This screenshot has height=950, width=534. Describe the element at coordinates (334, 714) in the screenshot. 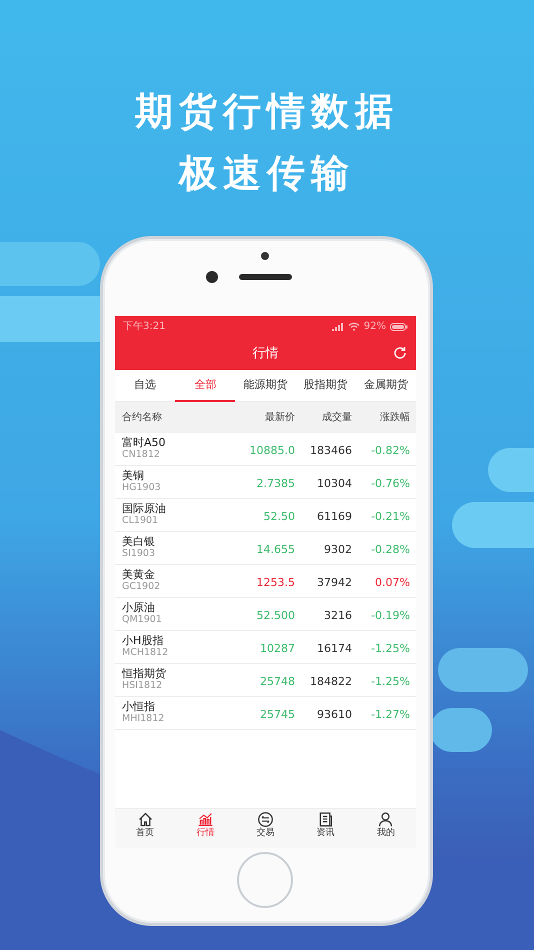

I see `volume-cell: 93610` at that location.